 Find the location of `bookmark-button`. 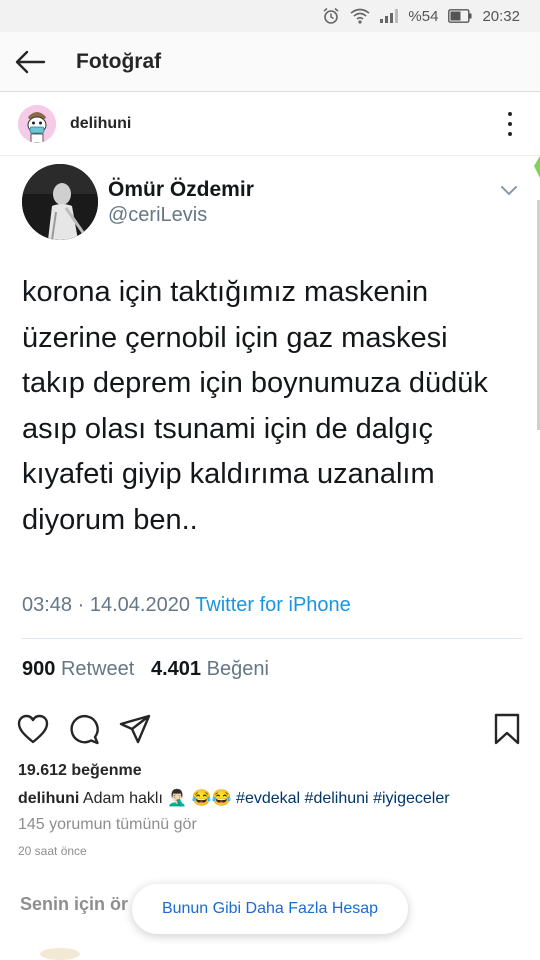

bookmark-button is located at coordinates (507, 729).